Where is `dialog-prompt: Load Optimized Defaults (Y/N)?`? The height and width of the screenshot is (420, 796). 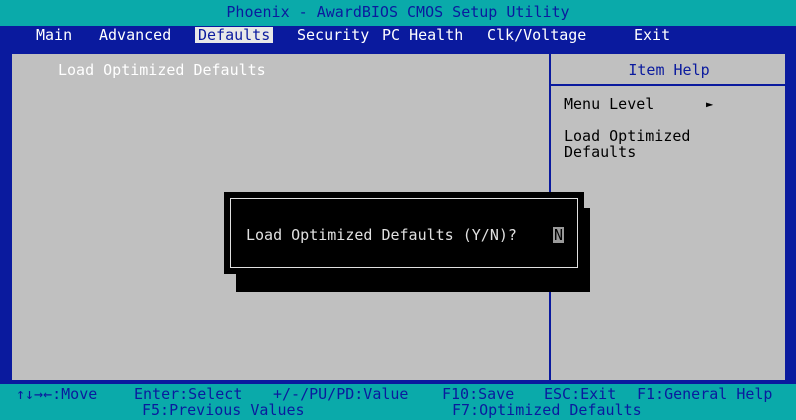
dialog-prompt: Load Optimized Defaults (Y/N)? is located at coordinates (381, 235).